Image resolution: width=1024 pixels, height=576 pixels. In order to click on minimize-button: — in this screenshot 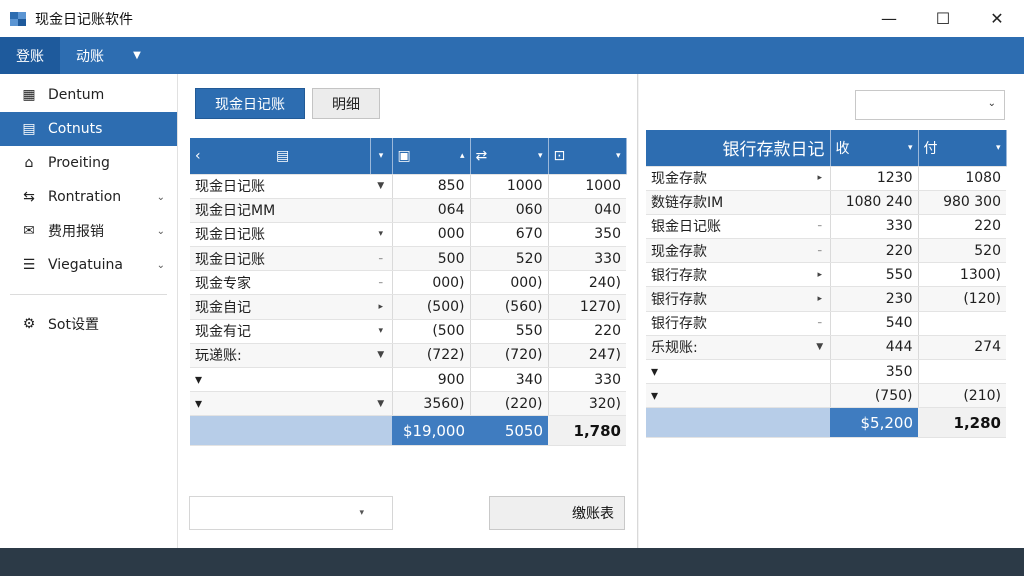, I will do `click(889, 18)`.